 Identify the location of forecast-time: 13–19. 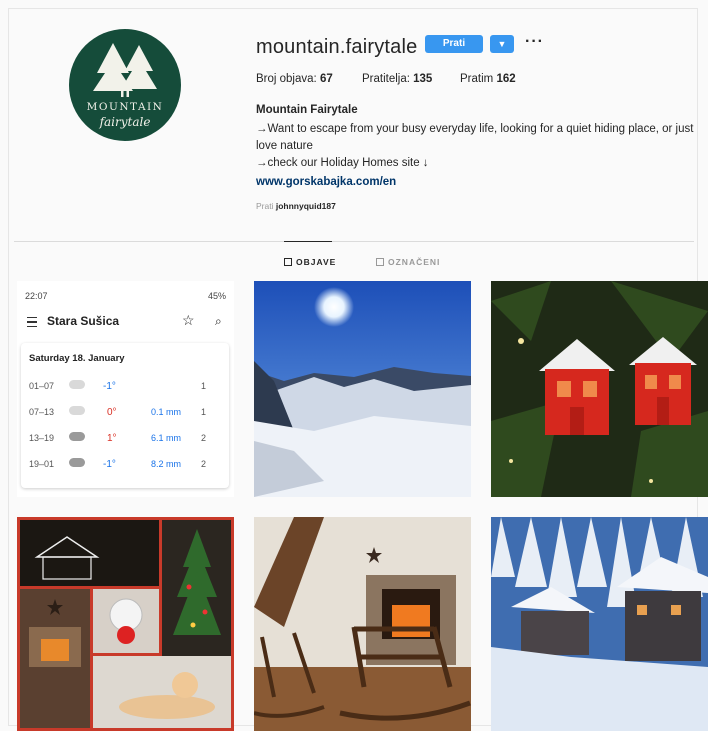
(42, 438).